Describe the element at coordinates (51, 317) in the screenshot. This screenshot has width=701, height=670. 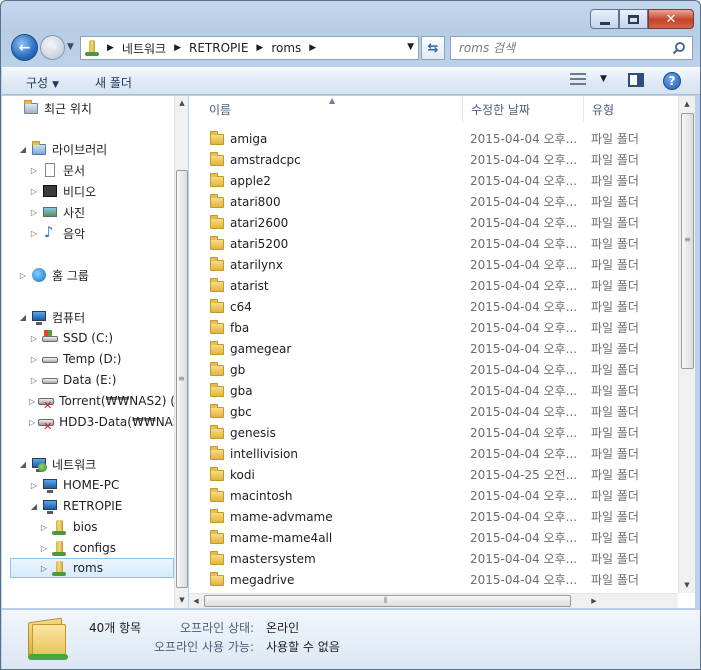
I see `sidebar-item-computer: ◢ 컴퓨터` at that location.